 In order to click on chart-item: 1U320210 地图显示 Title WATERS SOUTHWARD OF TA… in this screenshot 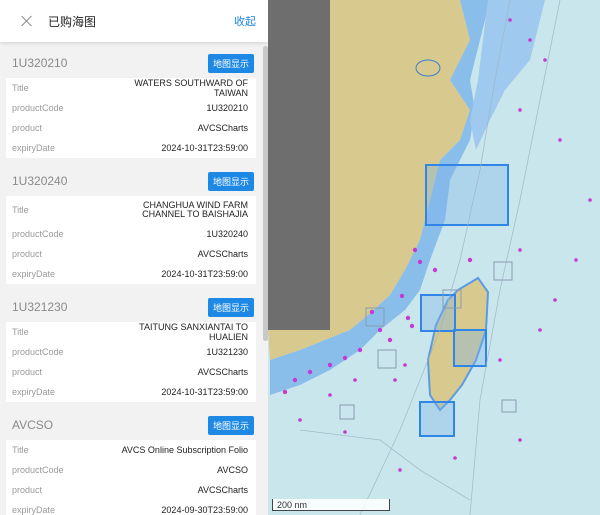, I will do `click(131, 103)`.